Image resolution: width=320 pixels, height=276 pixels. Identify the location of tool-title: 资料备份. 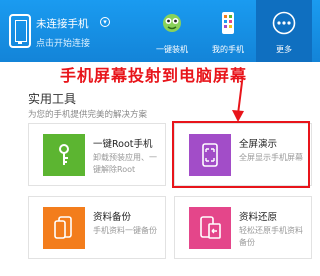
(112, 217).